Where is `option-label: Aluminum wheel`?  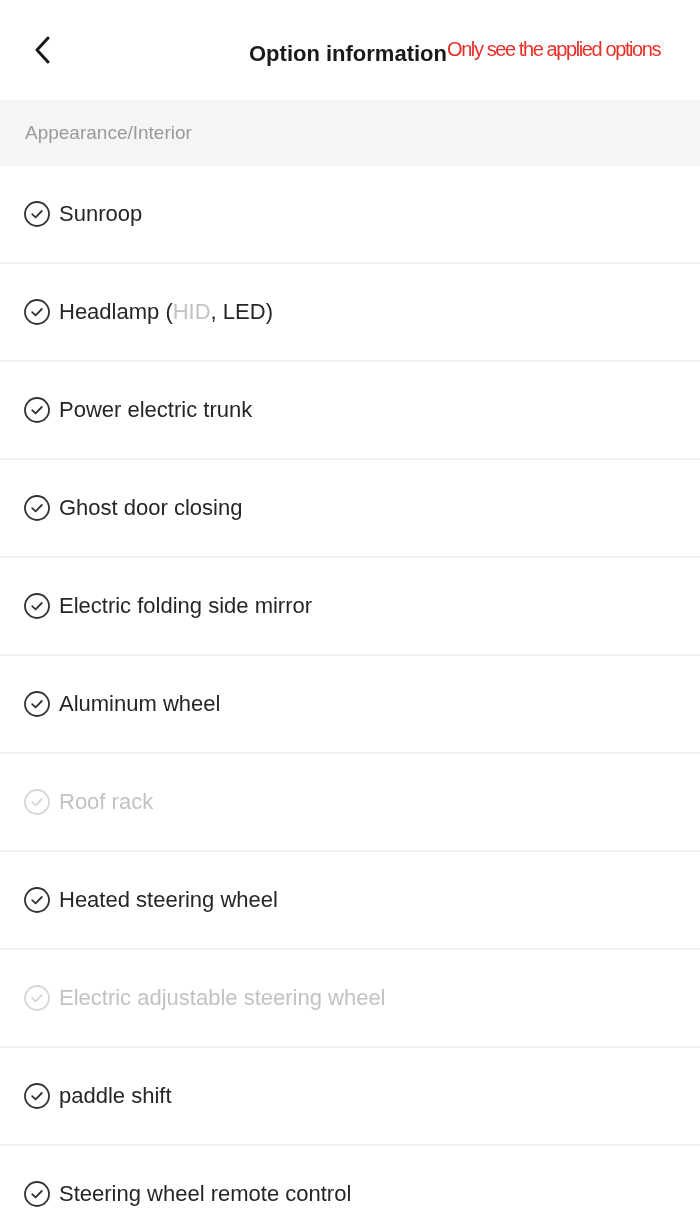
option-label: Aluminum wheel is located at coordinates (140, 704).